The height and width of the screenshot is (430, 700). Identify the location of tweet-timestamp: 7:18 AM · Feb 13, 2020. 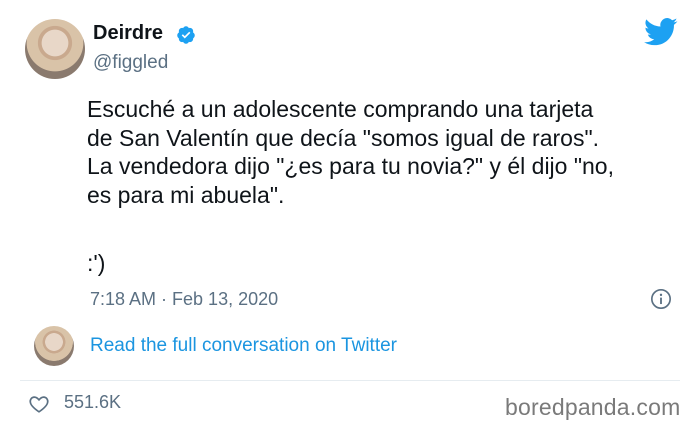
(184, 299).